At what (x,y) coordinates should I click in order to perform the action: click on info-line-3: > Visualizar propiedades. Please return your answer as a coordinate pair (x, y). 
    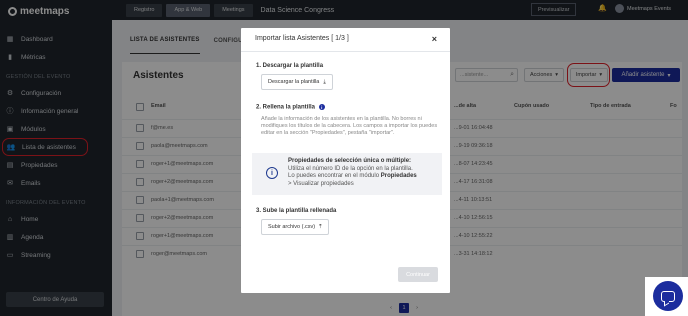
    Looking at the image, I should click on (321, 183).